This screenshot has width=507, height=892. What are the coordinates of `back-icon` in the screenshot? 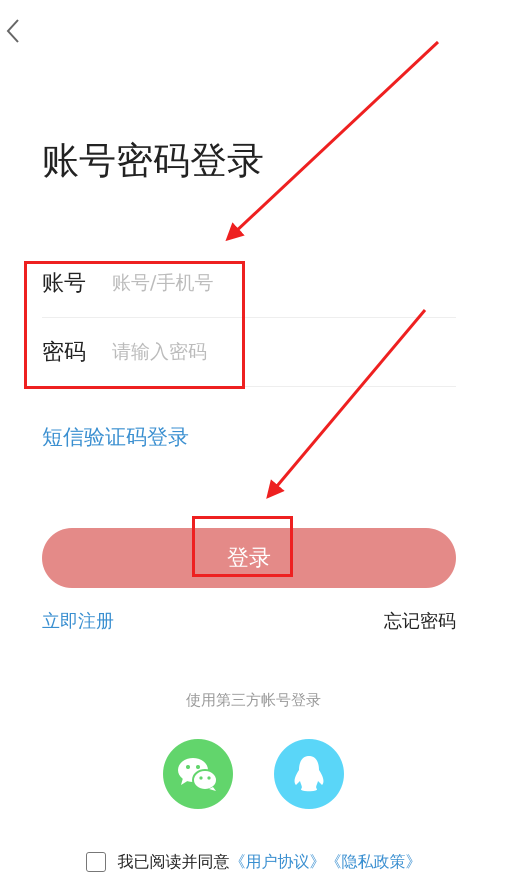 It's located at (13, 31).